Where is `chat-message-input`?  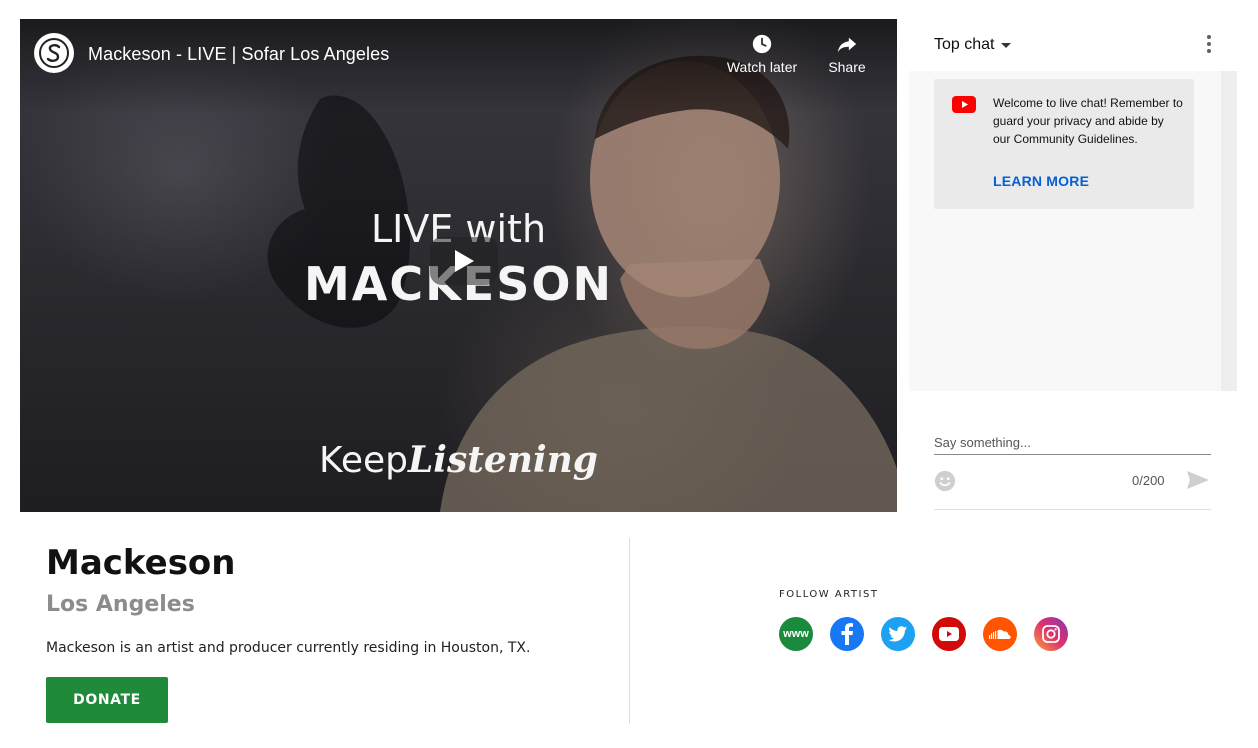
chat-message-input is located at coordinates (1072, 442).